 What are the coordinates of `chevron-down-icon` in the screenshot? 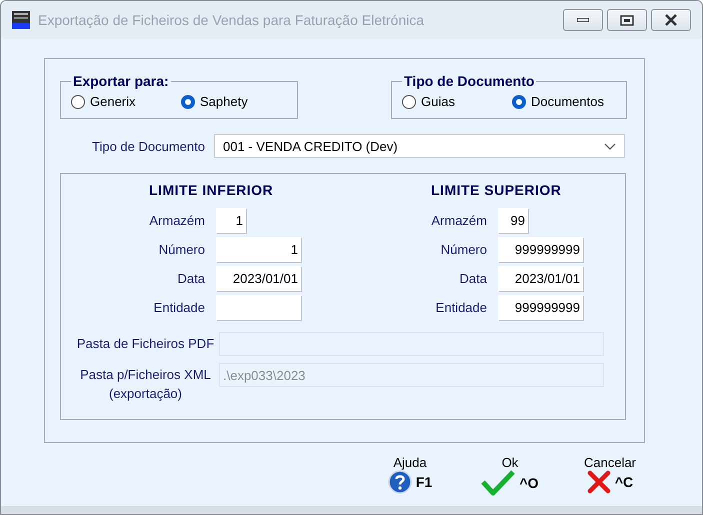 It's located at (610, 146).